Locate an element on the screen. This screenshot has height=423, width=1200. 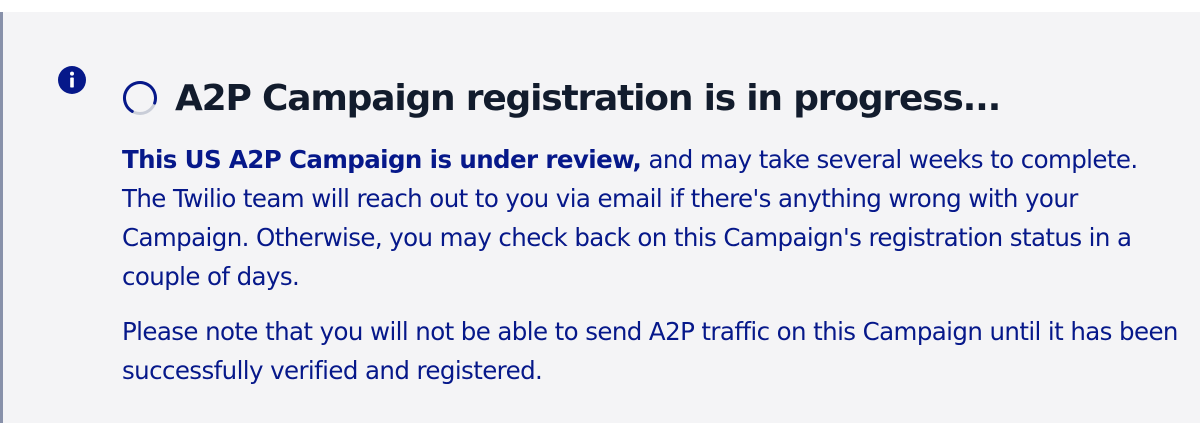
alert-accent-bar is located at coordinates (1, 217).